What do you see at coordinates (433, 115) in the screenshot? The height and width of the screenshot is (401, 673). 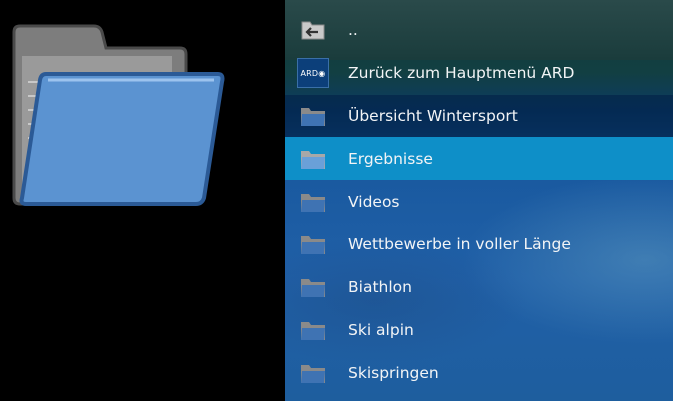 I see `list-item-label: Übersicht Wintersport` at bounding box center [433, 115].